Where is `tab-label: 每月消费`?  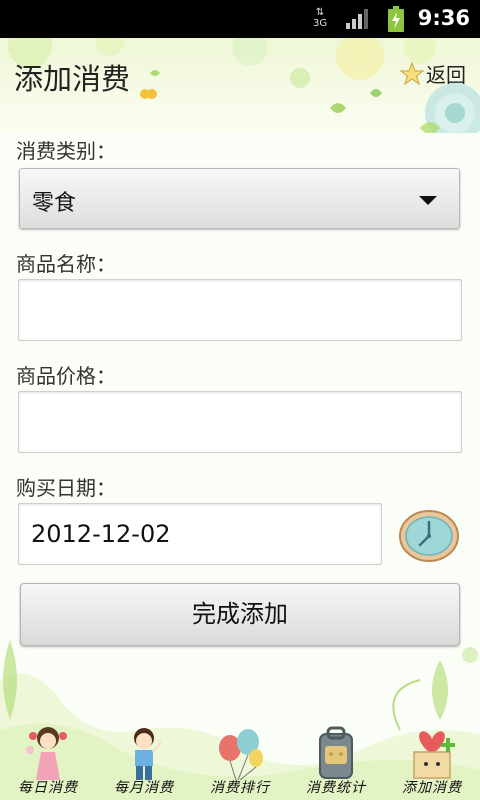 tab-label: 每月消费 is located at coordinates (144, 788).